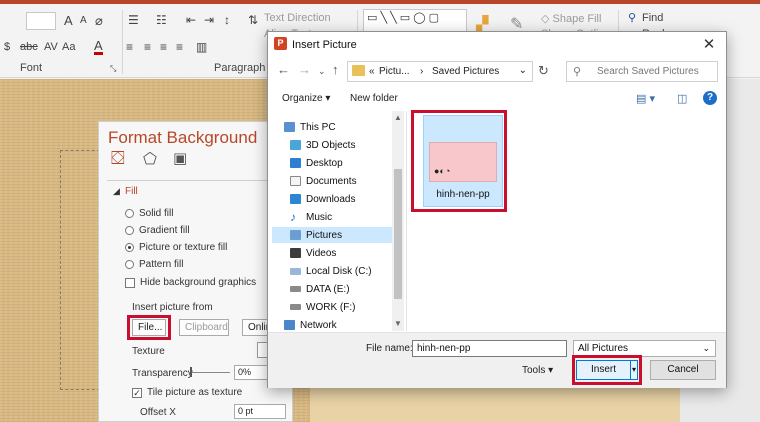 This screenshot has height=422, width=760. What do you see at coordinates (577, 19) in the screenshot?
I see `shape-fill-label: Shape Fill` at bounding box center [577, 19].